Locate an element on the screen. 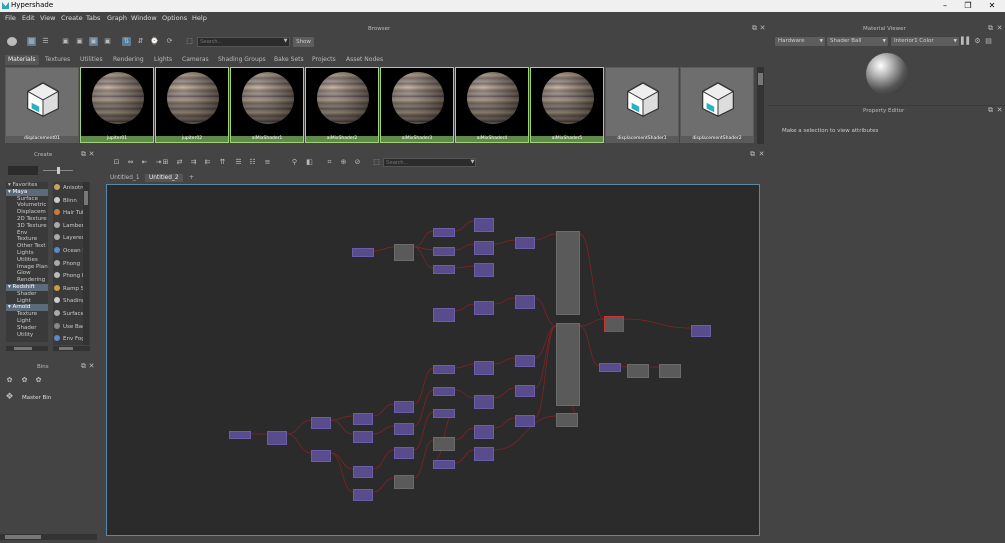 This screenshot has height=543, width=1005. tree-item: ▾ Arnold is located at coordinates (27, 308).